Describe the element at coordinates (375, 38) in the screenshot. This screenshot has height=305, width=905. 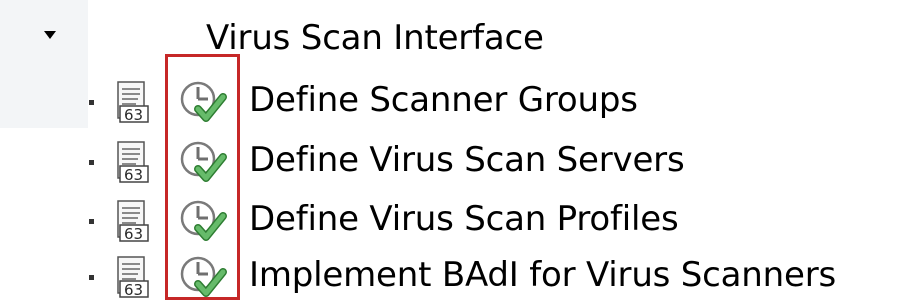
I see `tree-node-label: Virus Scan Interface` at that location.